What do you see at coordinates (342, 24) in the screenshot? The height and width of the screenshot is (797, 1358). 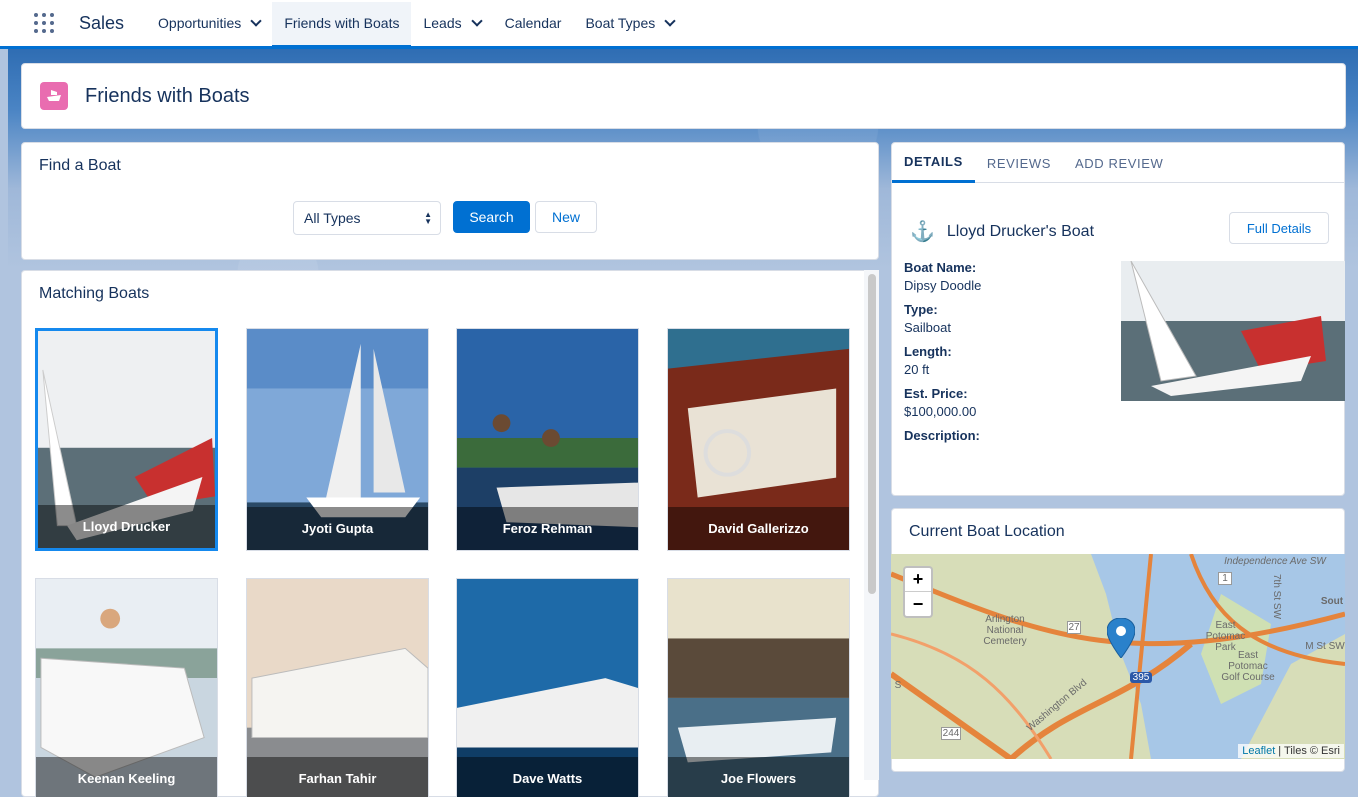 I see `nav-item-friends-with-boats: Friends with Boats` at bounding box center [342, 24].